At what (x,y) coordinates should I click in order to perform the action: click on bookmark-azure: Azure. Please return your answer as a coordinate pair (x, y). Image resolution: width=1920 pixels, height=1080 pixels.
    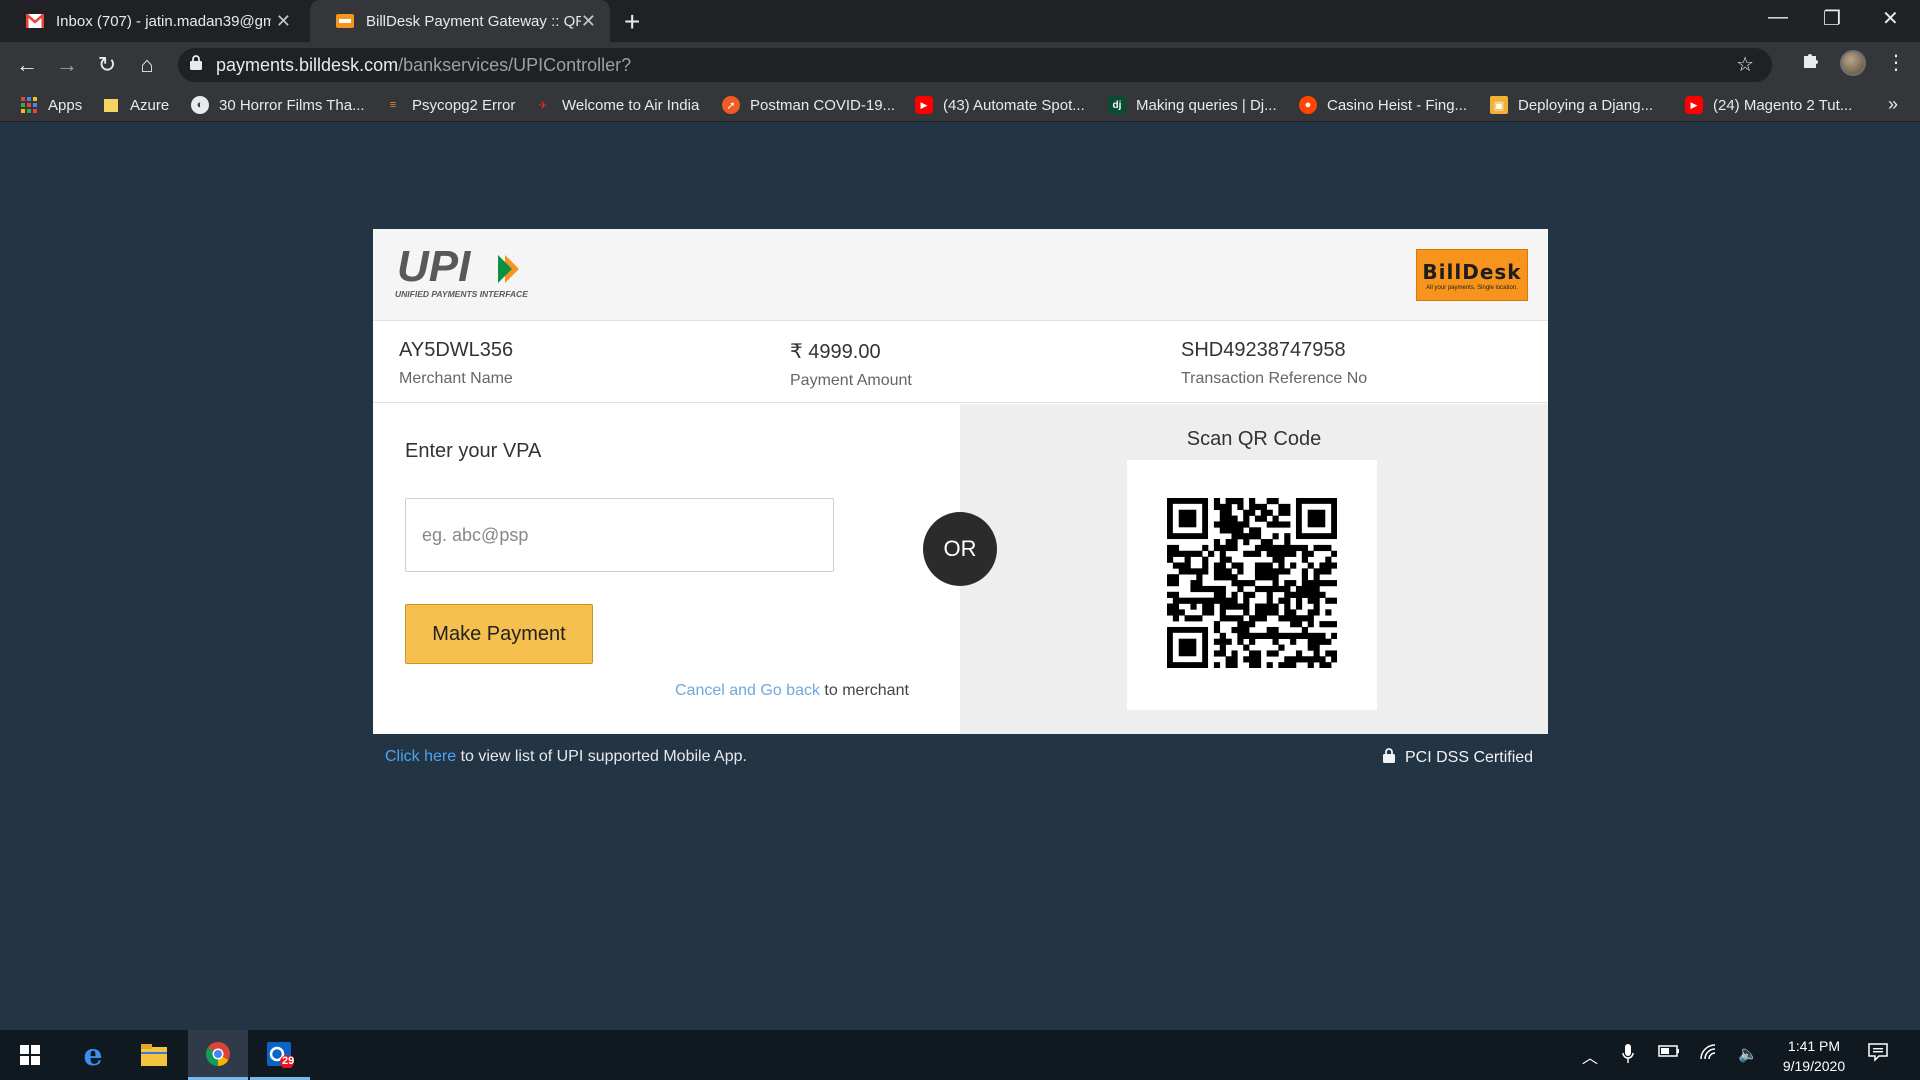
    Looking at the image, I should click on (135, 105).